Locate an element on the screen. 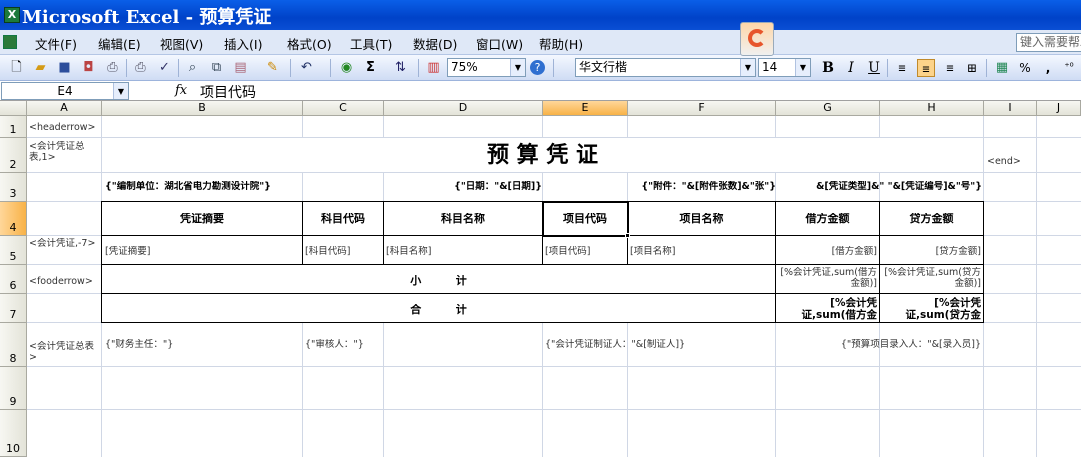  italic-button: I is located at coordinates (851, 68).